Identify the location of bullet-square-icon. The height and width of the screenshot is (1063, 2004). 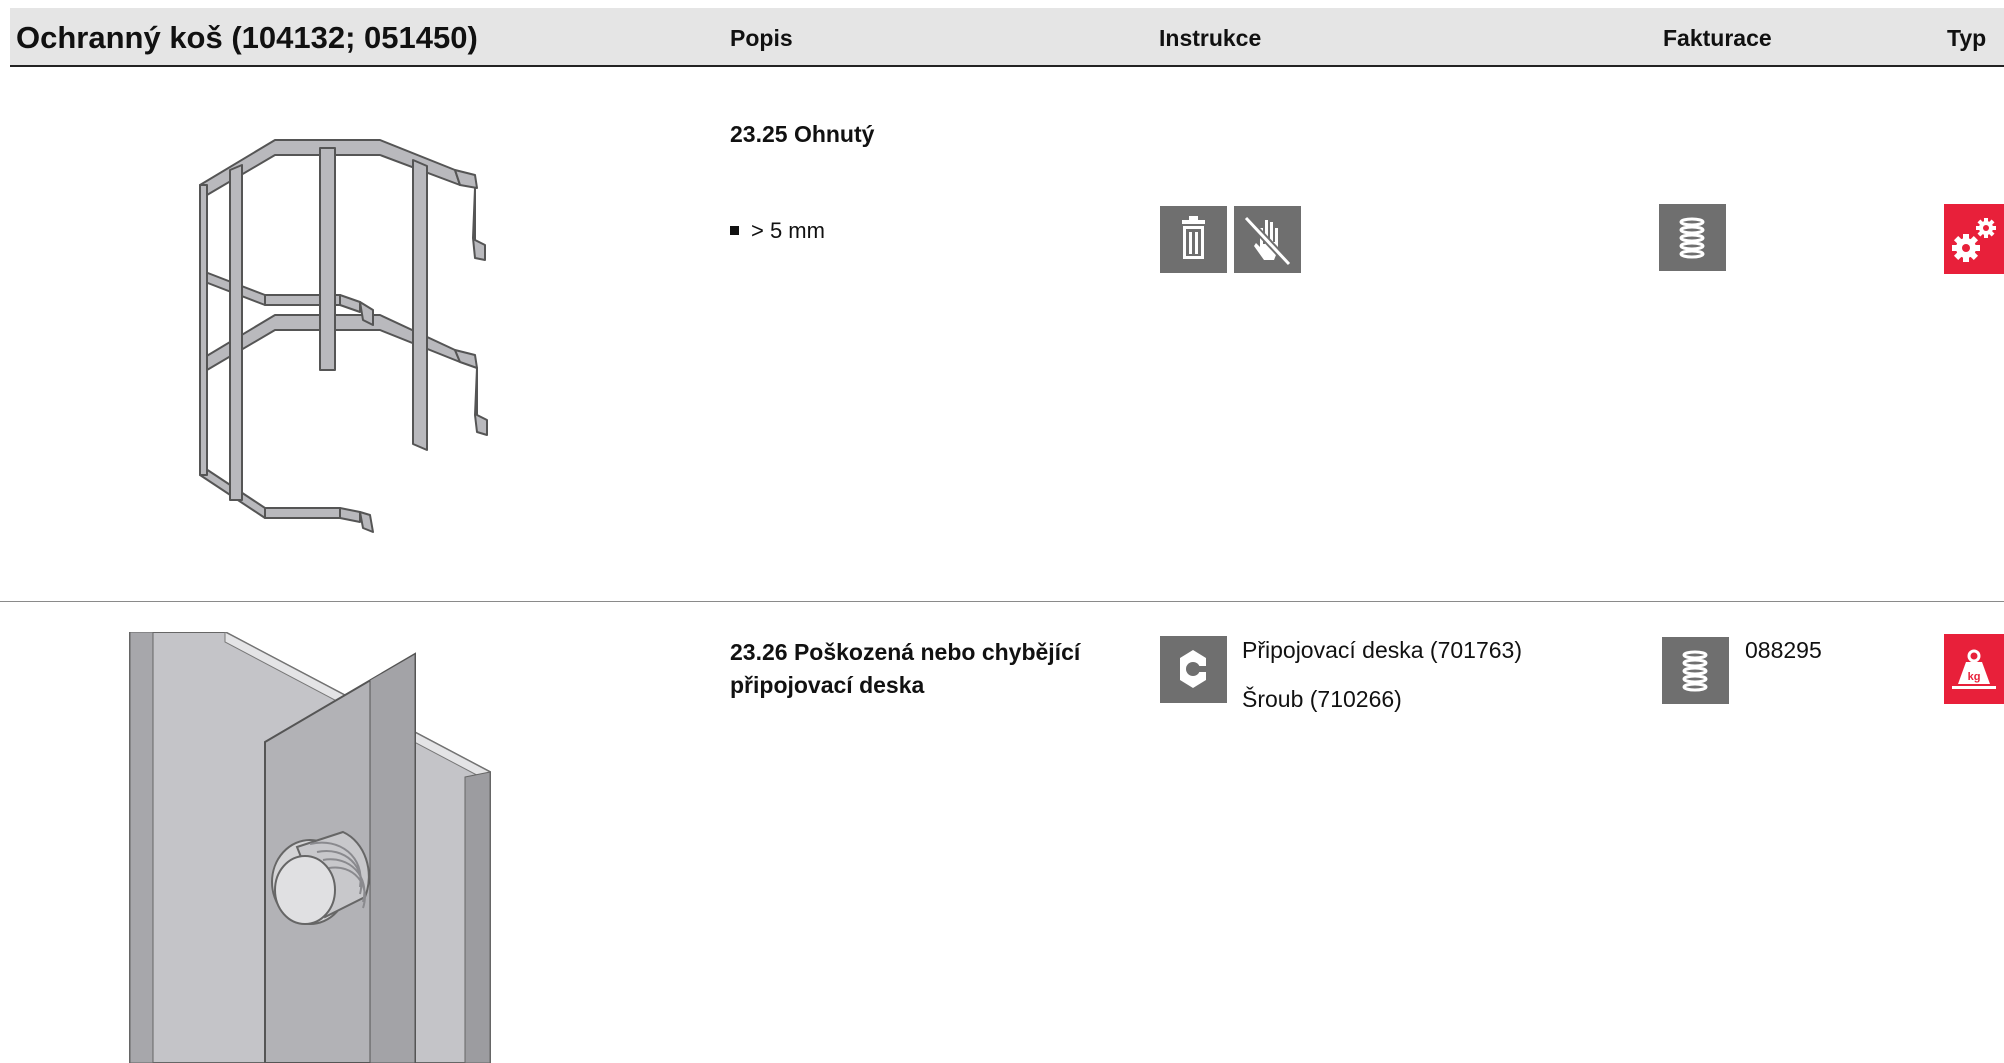
(734, 230).